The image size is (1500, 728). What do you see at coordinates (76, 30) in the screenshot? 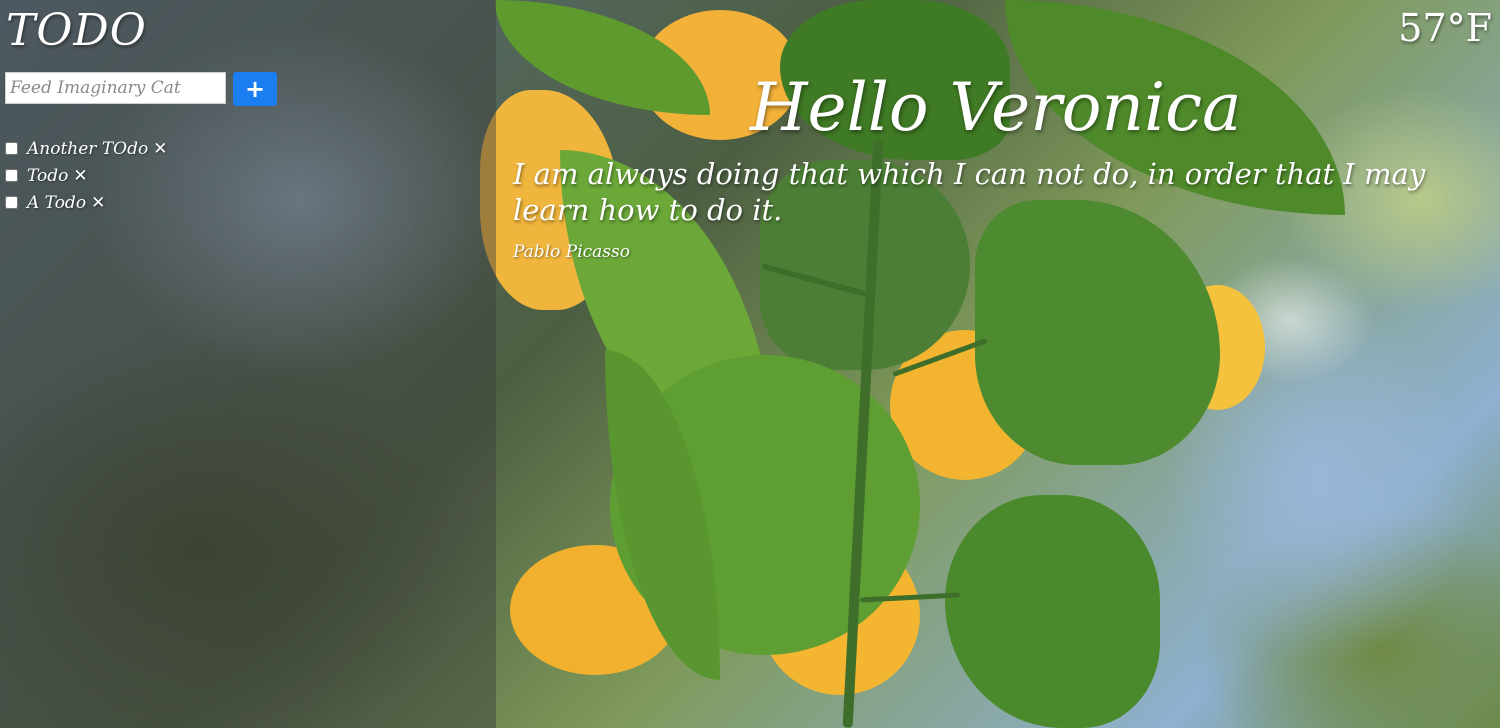
I see `todo-title: TODO` at bounding box center [76, 30].